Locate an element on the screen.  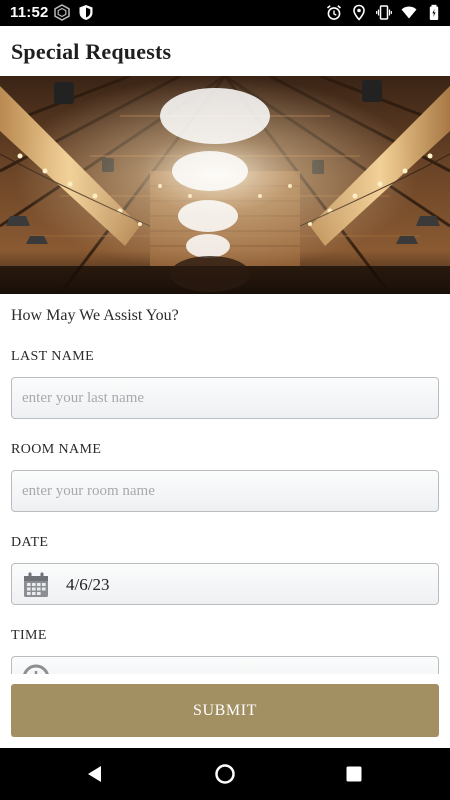
status-time: 11:52 is located at coordinates (29, 12).